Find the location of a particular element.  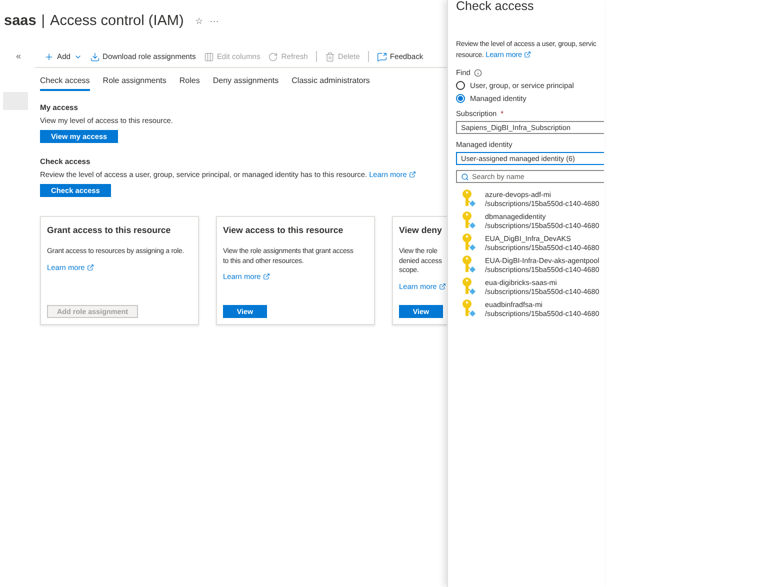

add-icon is located at coordinates (49, 57).